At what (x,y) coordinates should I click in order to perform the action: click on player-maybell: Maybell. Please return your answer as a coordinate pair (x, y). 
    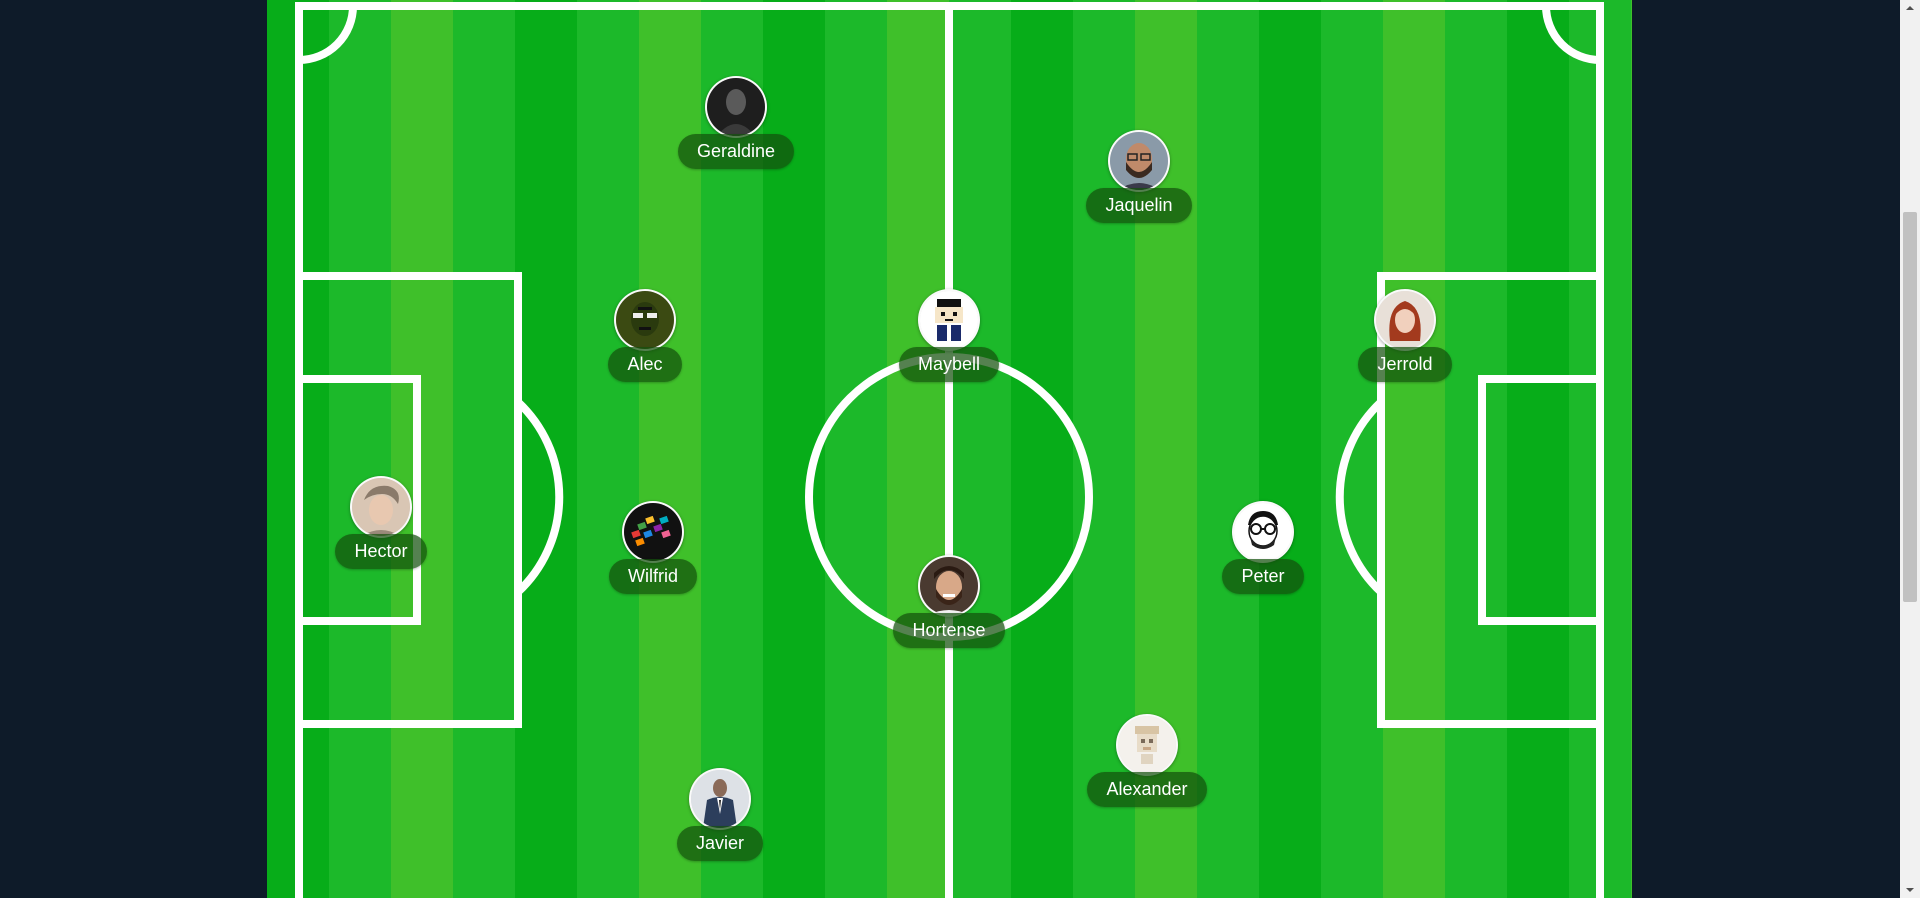
    Looking at the image, I should click on (949, 335).